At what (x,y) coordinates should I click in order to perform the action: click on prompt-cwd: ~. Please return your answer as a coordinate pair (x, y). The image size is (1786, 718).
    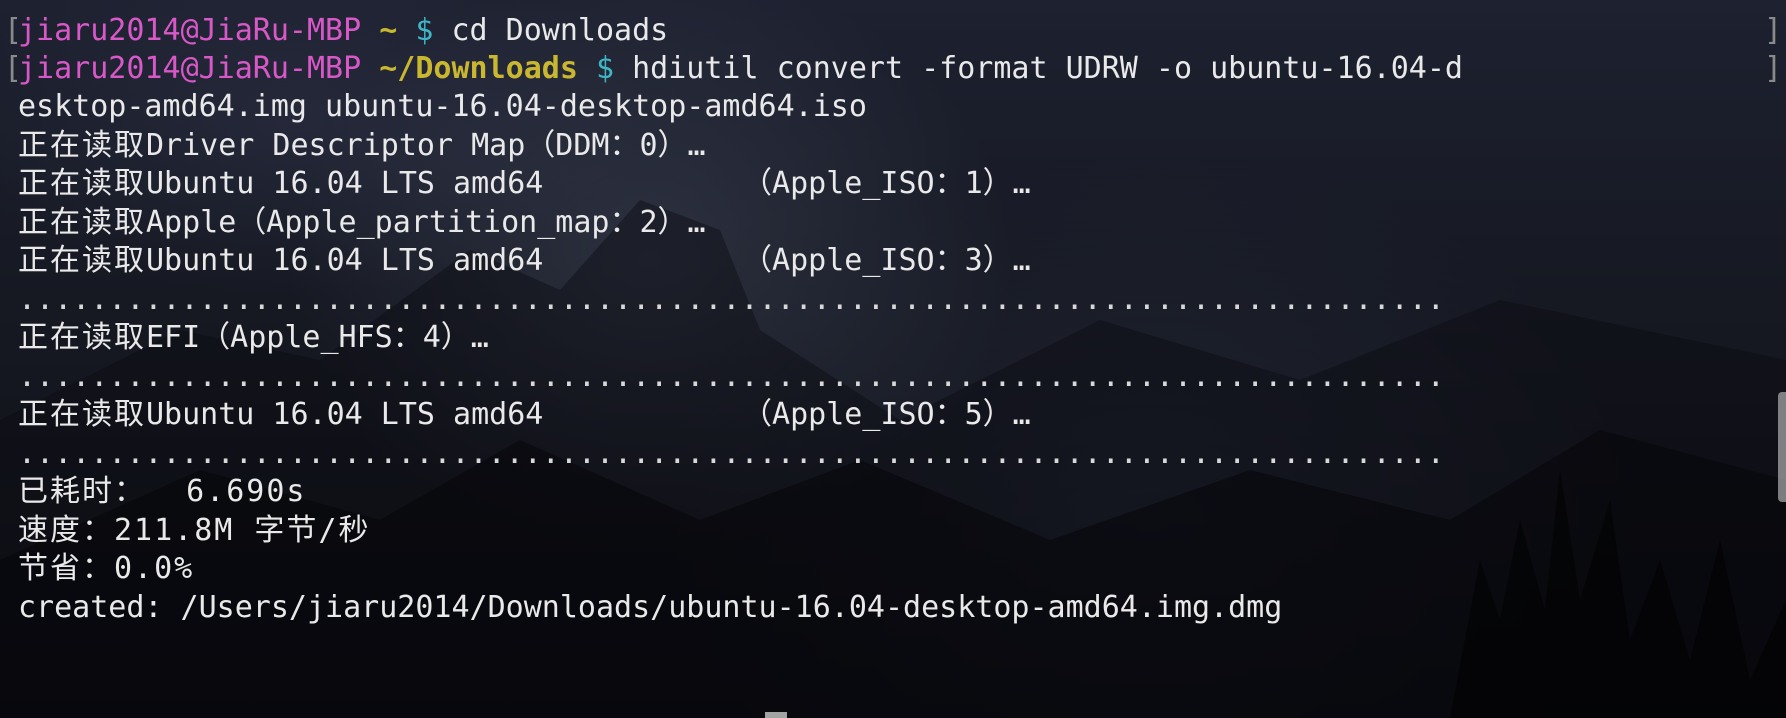
    Looking at the image, I should click on (388, 30).